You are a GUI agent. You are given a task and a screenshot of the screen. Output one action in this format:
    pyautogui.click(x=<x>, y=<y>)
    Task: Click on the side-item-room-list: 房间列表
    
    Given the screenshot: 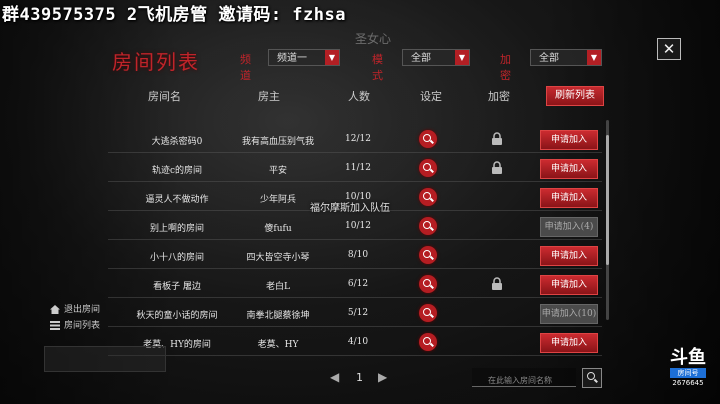 What is the action you would take?
    pyautogui.click(x=75, y=326)
    